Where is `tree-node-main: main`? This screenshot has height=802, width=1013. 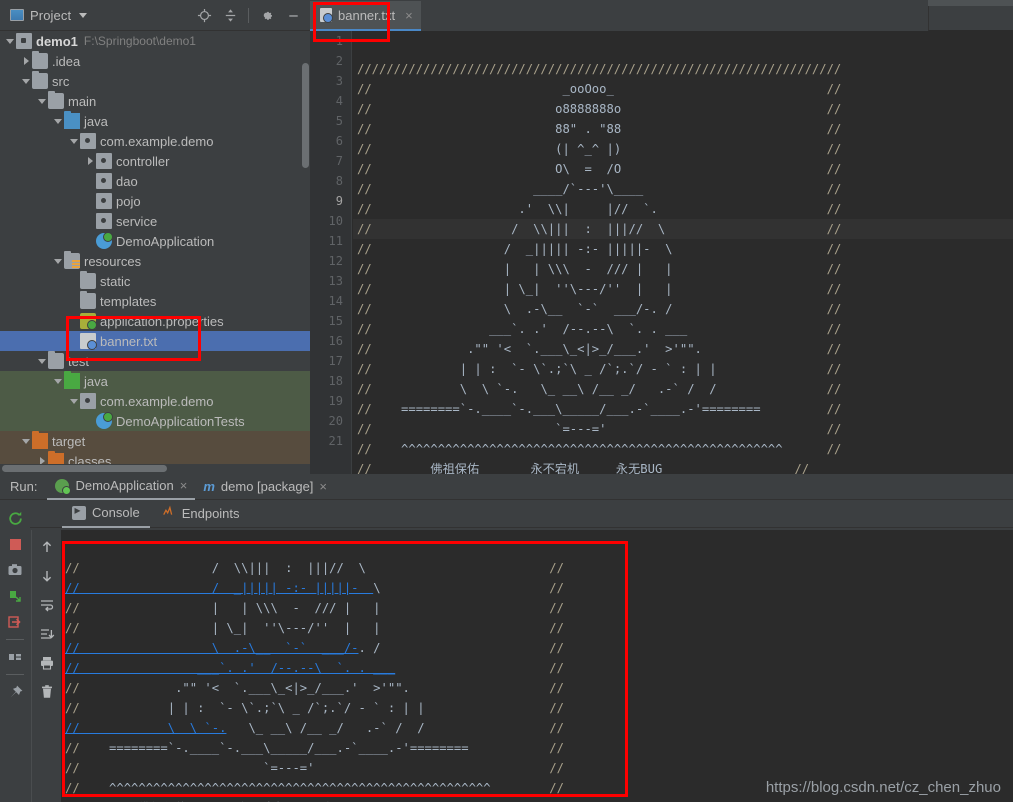
tree-node-main: main is located at coordinates (155, 101).